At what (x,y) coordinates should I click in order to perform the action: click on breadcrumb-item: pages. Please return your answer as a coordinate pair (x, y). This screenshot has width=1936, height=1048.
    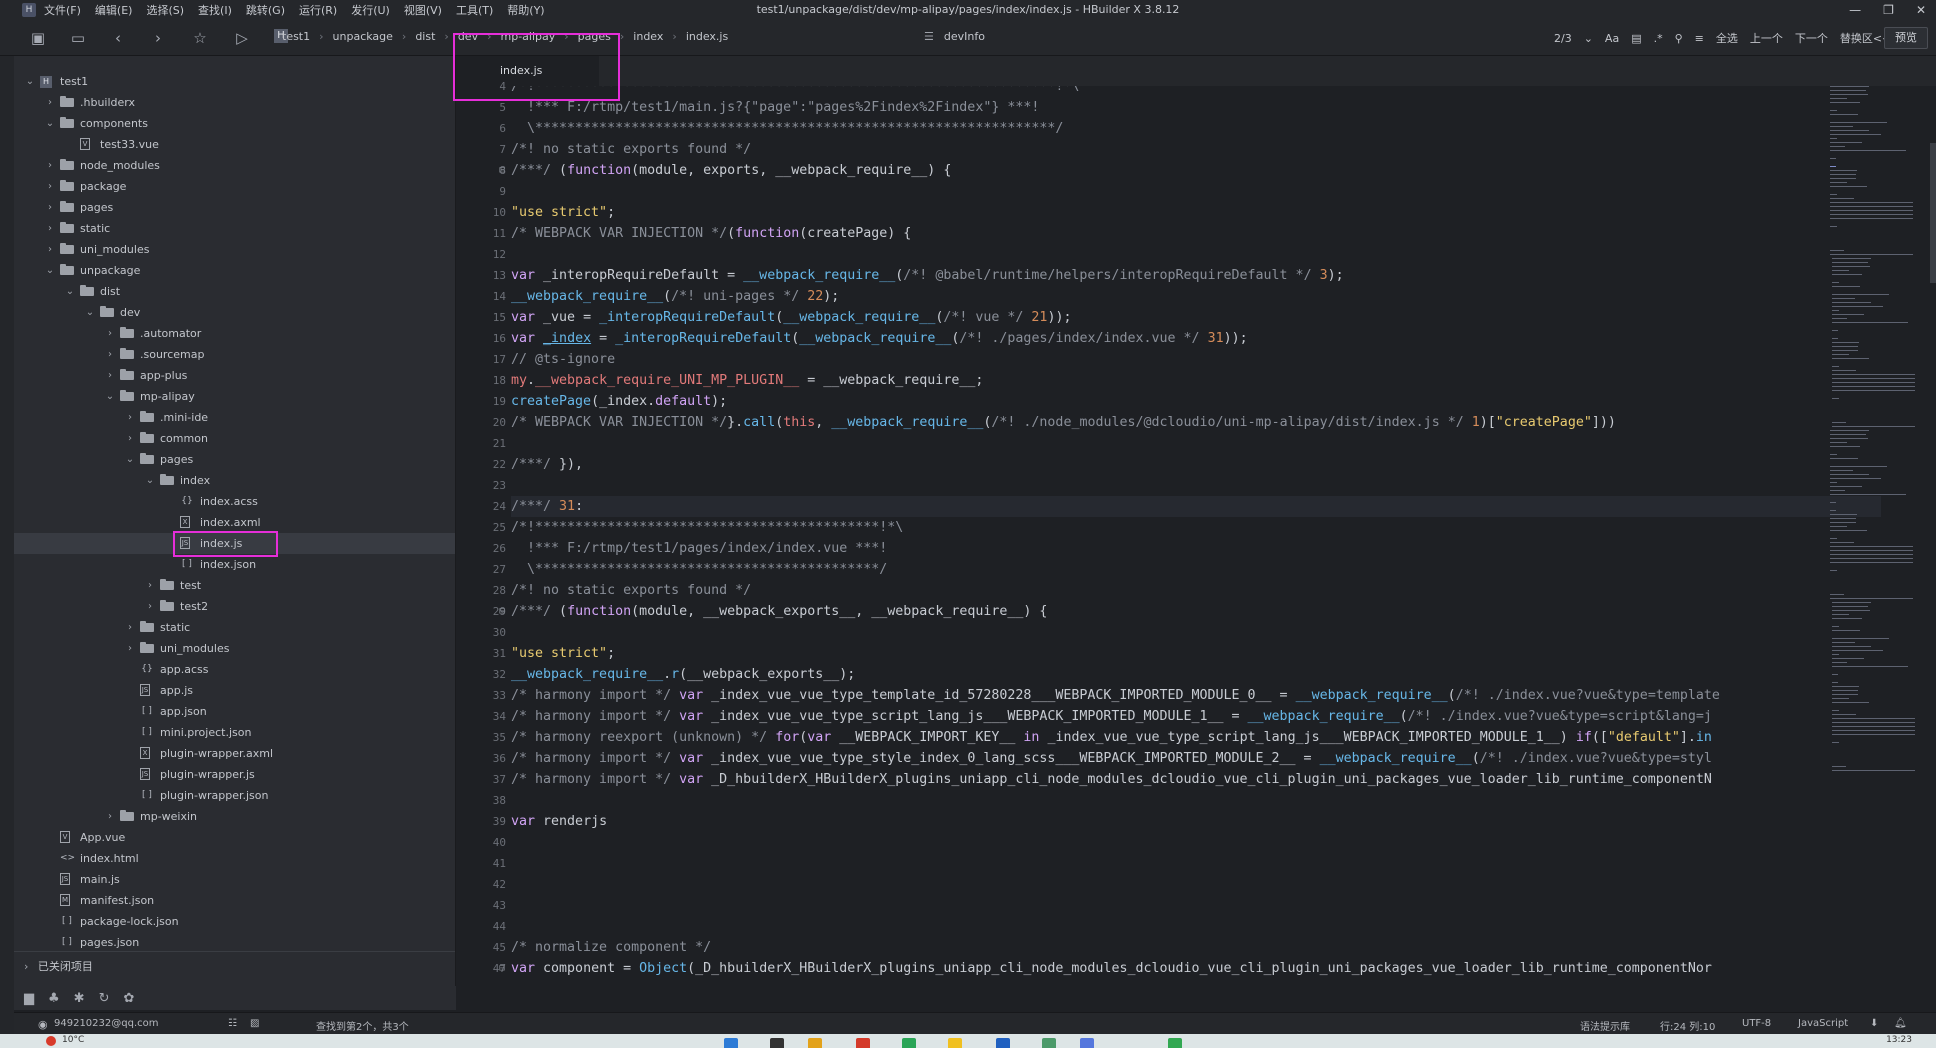
    Looking at the image, I should click on (594, 36).